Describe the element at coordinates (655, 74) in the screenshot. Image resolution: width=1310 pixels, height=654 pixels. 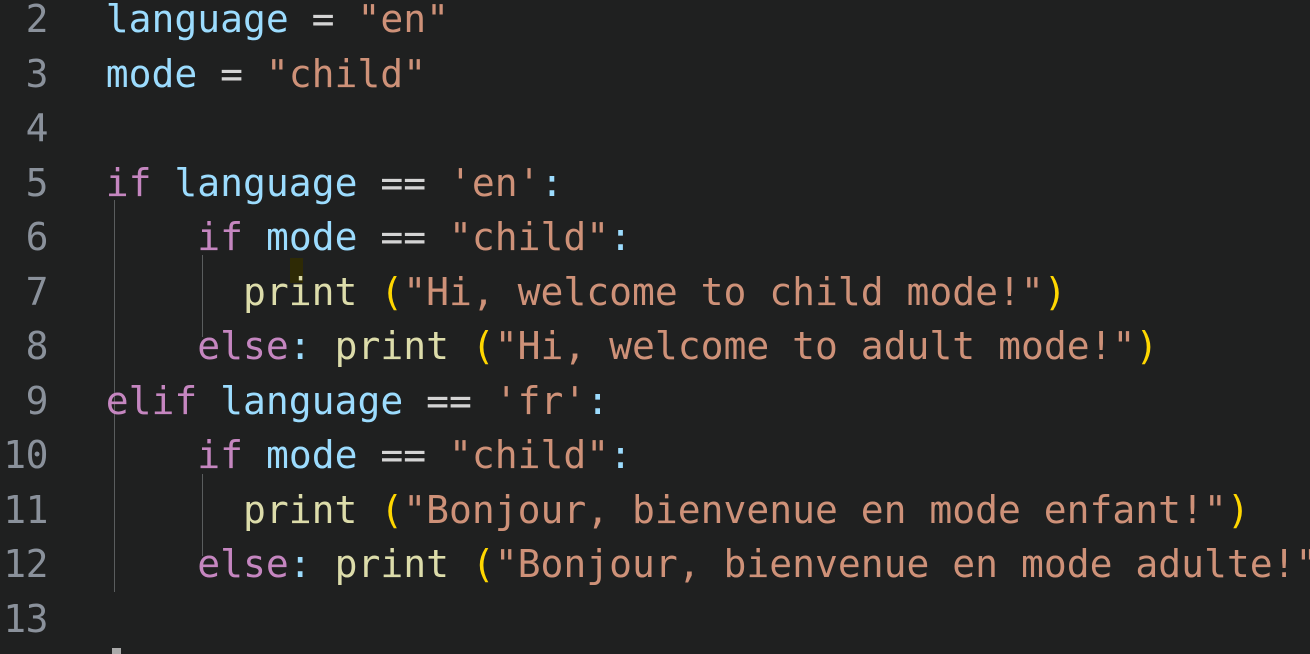
I see `code-line: mode = "child"` at that location.